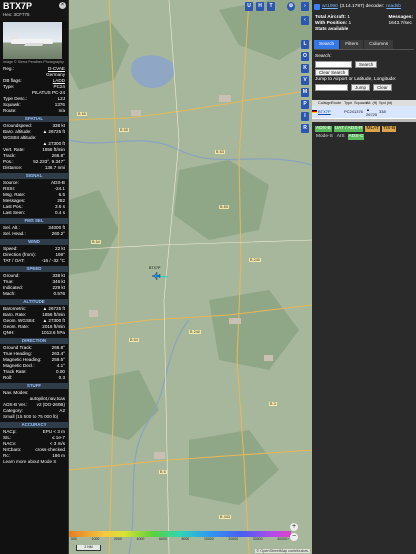 This screenshot has height=554, width=416. What do you see at coordinates (34, 302) in the screenshot?
I see `section-title-altitude: ALTITUDE` at bounding box center [34, 302].